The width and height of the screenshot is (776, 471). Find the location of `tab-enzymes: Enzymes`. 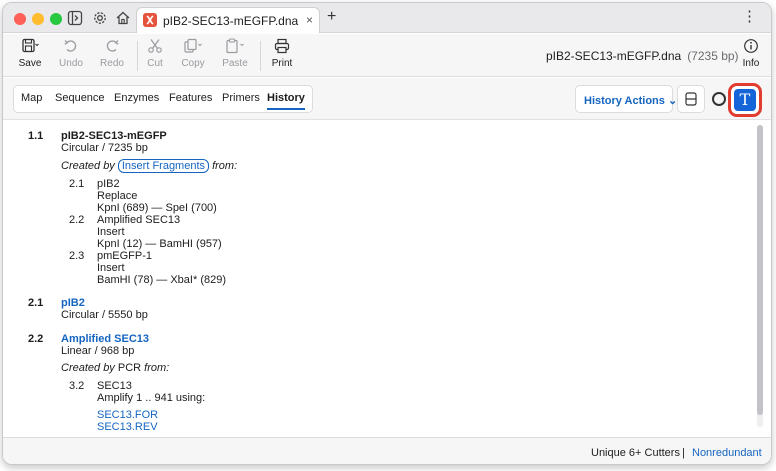

tab-enzymes: Enzymes is located at coordinates (136, 98).